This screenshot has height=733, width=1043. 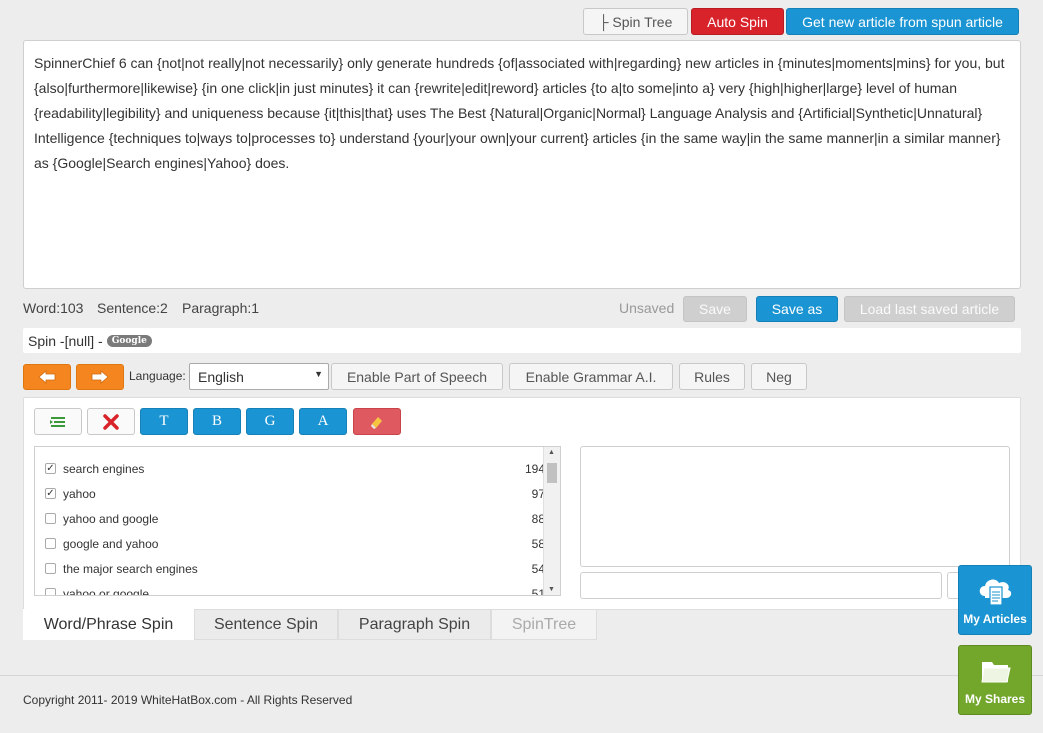 I want to click on tab-sentence-spin: Sentence Spin, so click(x=266, y=624).